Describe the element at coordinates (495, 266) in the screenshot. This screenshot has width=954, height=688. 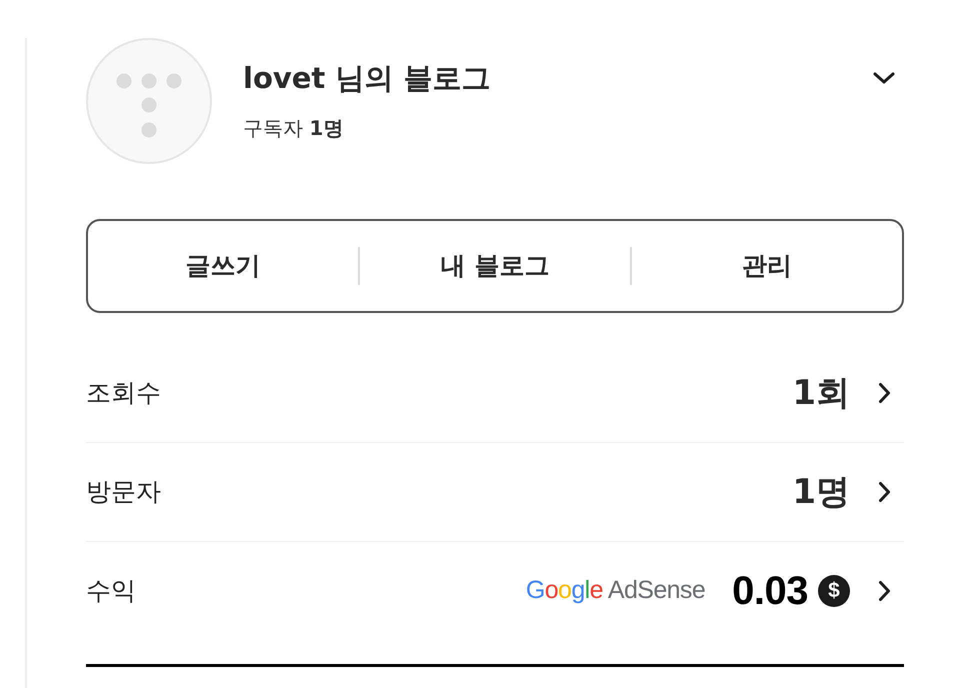
I see `action-button: 내 블로그` at that location.